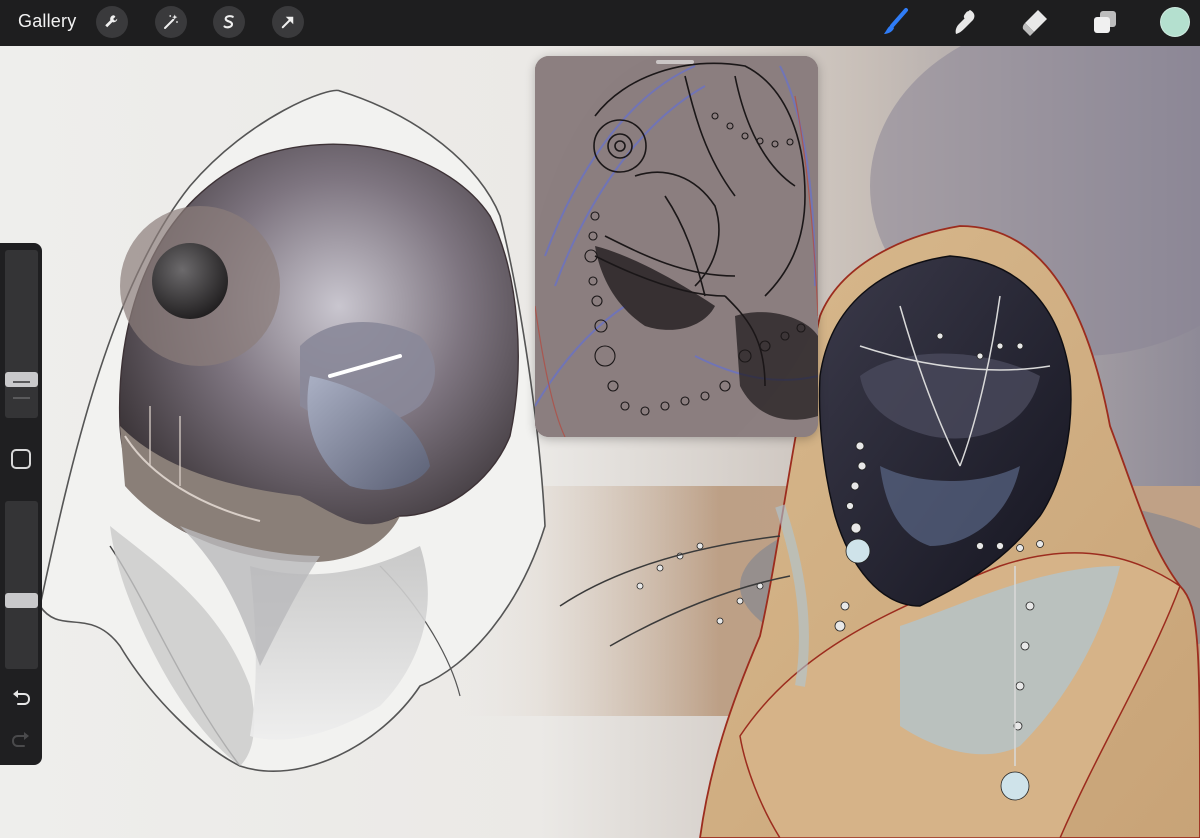 The width and height of the screenshot is (1200, 838). I want to click on adjustments-button, so click(171, 22).